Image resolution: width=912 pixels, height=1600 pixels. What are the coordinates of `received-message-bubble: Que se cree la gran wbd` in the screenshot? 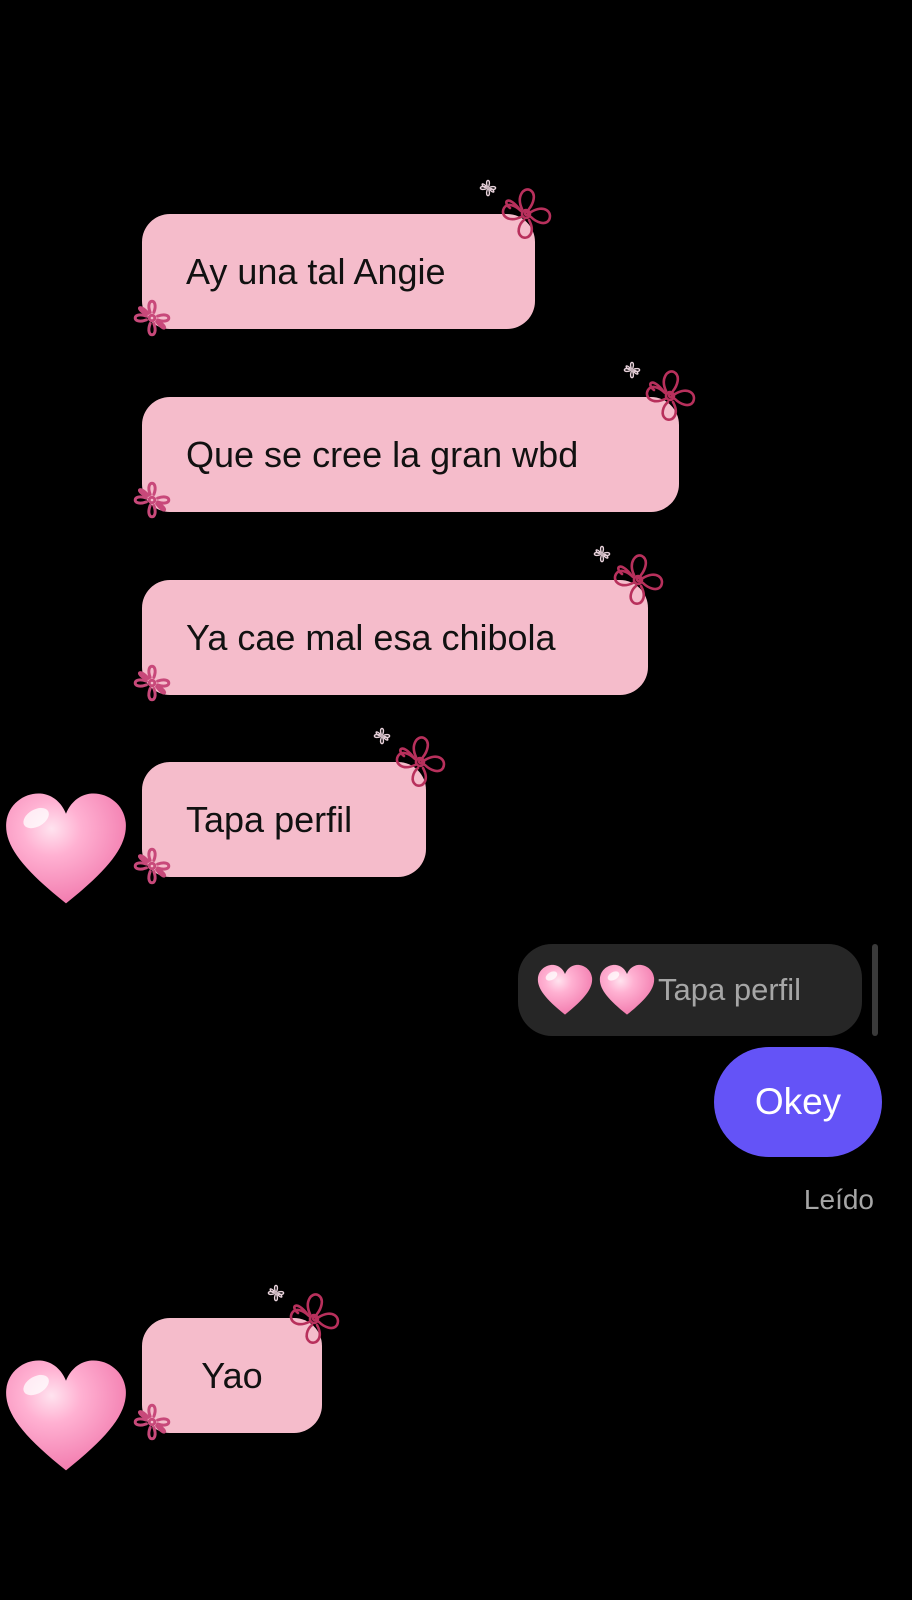 It's located at (410, 454).